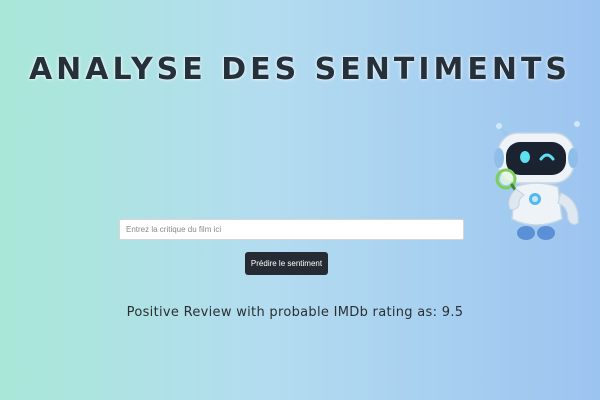 The image size is (600, 400). I want to click on review-input, so click(291, 229).